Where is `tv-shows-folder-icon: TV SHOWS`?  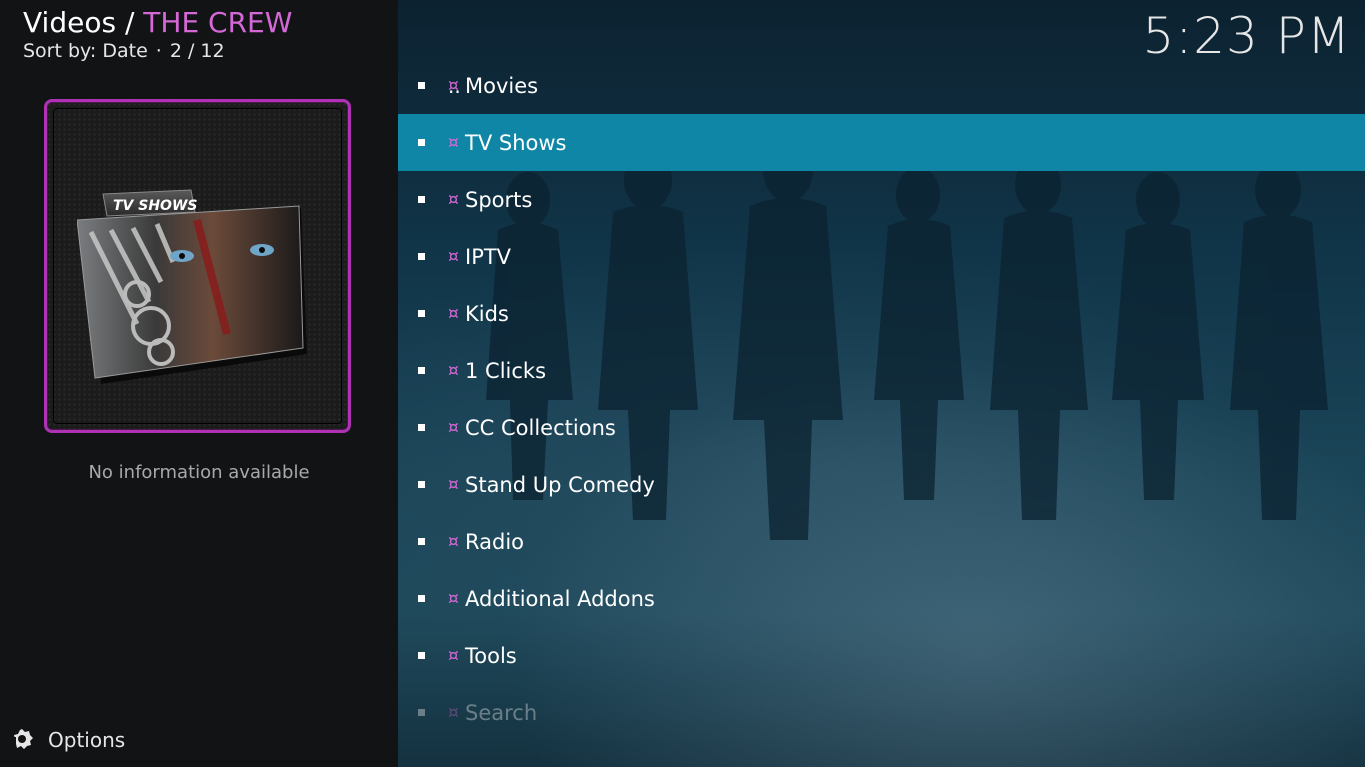 tv-shows-folder-icon: TV SHOWS is located at coordinates (192, 286).